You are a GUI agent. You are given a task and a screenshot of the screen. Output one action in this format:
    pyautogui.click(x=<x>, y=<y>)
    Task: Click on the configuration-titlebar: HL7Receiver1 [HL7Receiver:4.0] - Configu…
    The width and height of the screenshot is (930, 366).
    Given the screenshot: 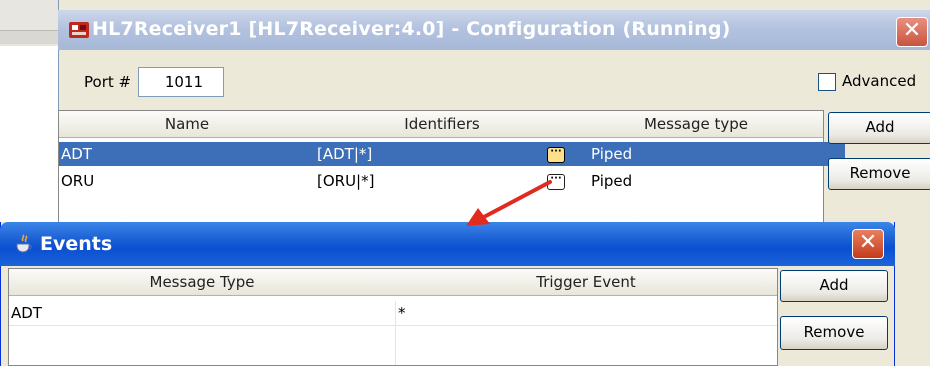 What is the action you would take?
    pyautogui.click(x=494, y=30)
    